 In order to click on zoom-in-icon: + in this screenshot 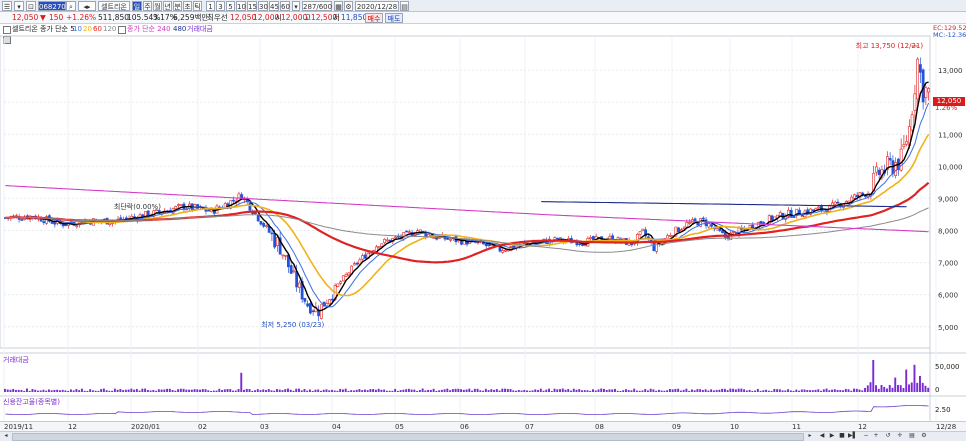, I will do `click(876, 436)`.